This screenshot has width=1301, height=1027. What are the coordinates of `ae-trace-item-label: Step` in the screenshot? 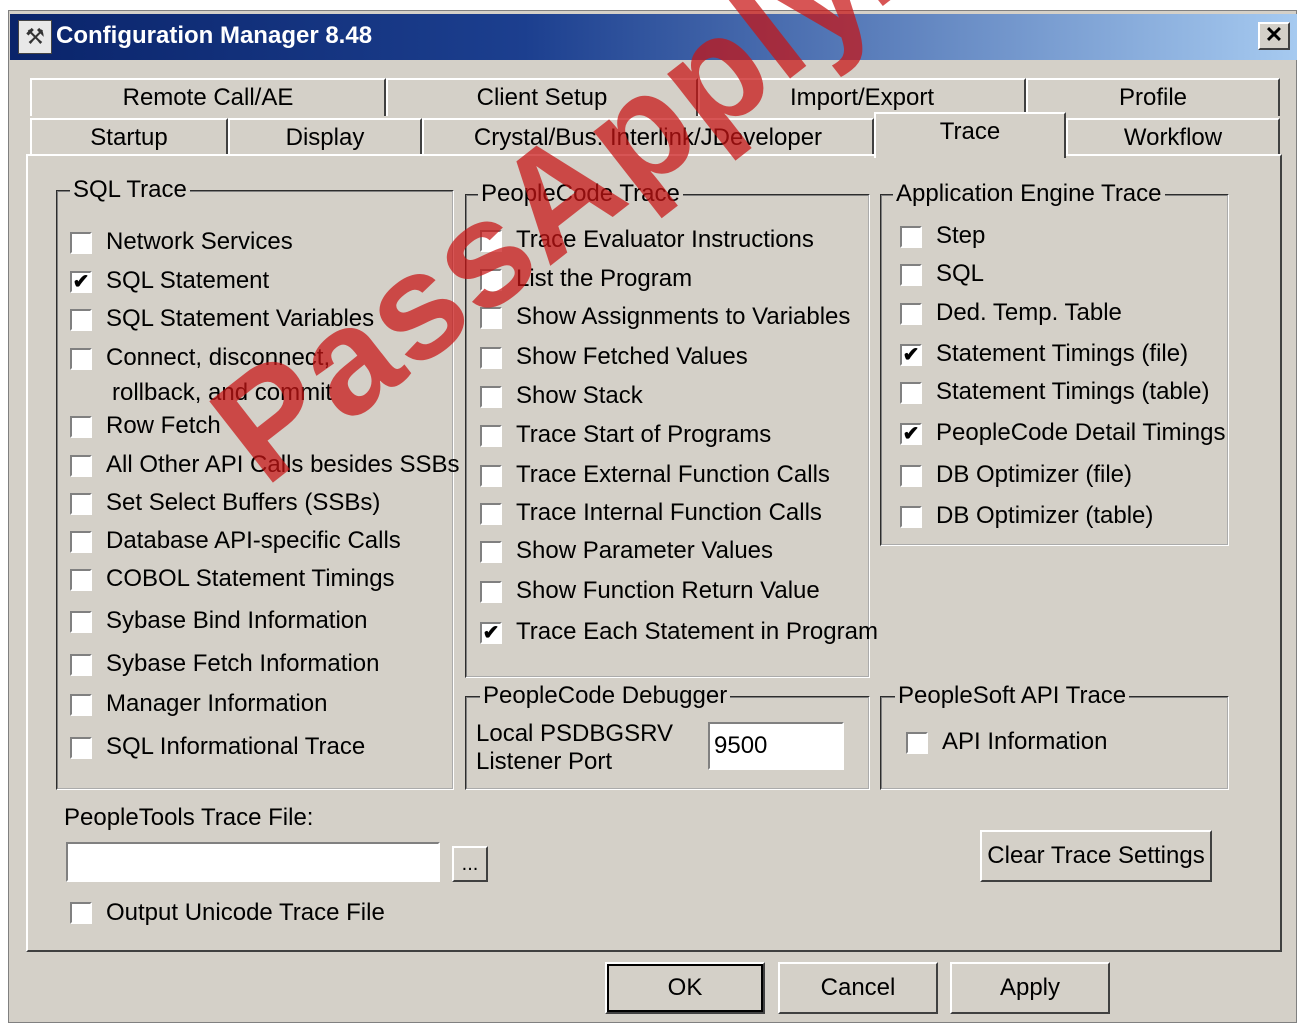 It's located at (961, 235).